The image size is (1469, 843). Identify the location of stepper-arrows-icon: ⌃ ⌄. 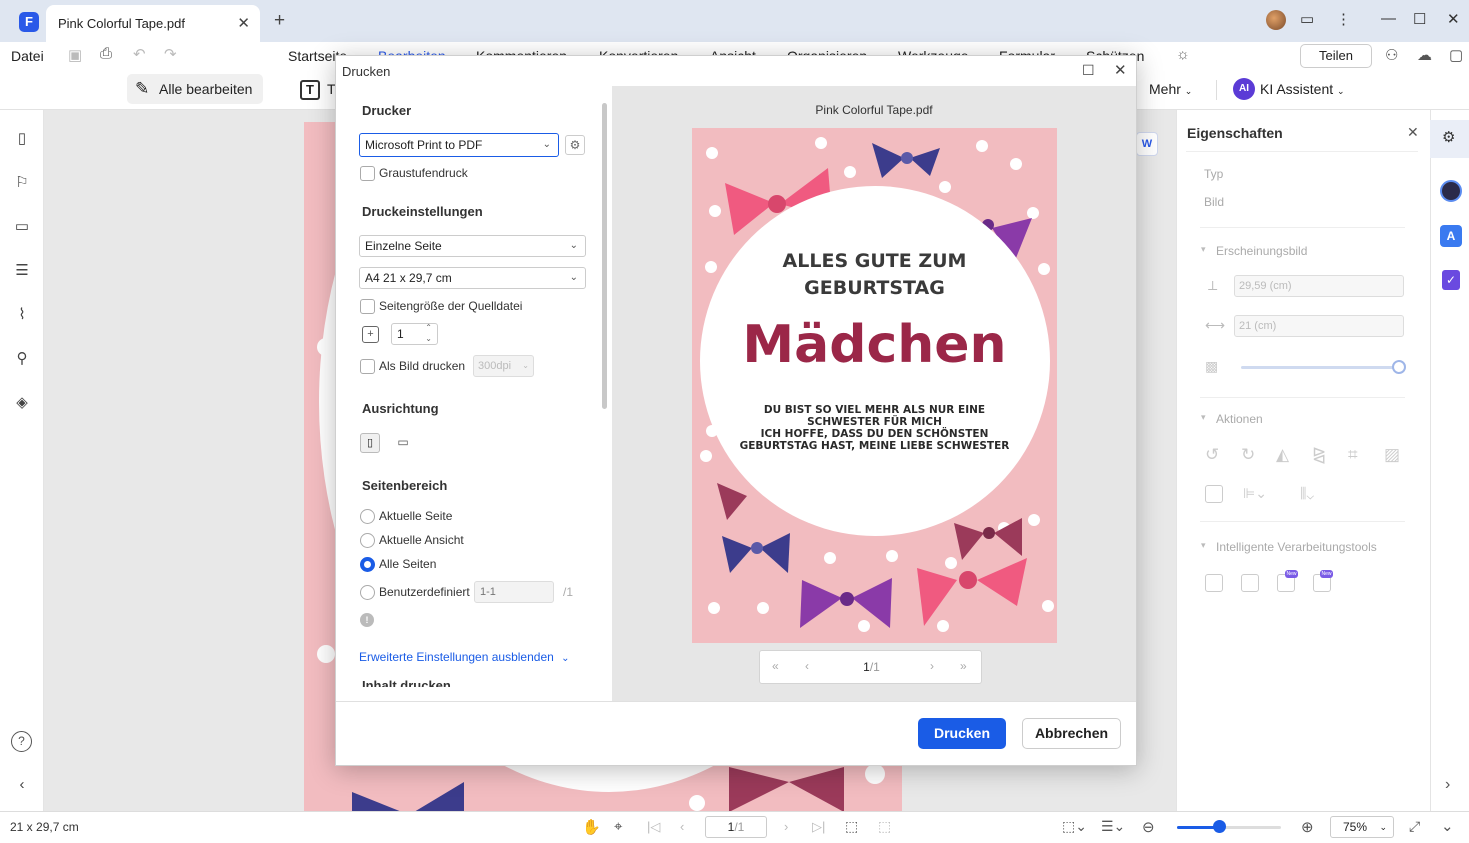
(428, 333).